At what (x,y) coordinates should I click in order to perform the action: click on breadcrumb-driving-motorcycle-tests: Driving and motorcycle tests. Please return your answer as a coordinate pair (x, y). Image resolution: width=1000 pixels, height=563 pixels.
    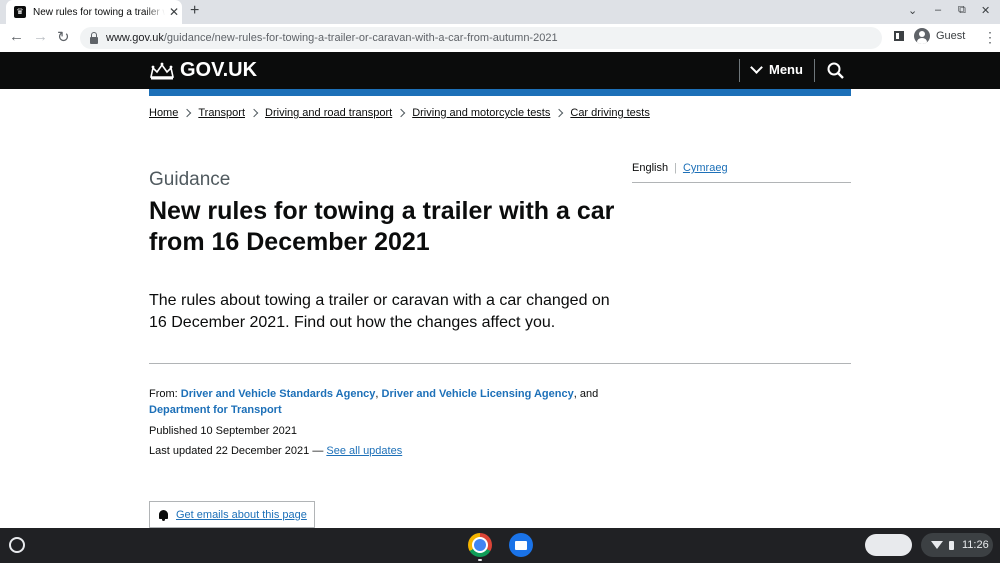
    Looking at the image, I should click on (481, 113).